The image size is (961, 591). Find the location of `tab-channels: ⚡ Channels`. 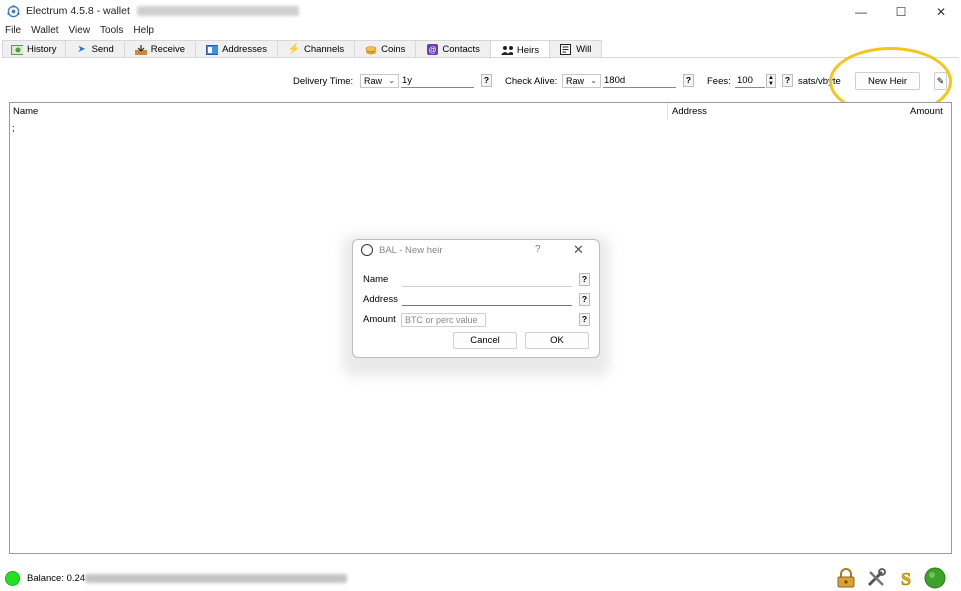

tab-channels: ⚡ Channels is located at coordinates (316, 49).